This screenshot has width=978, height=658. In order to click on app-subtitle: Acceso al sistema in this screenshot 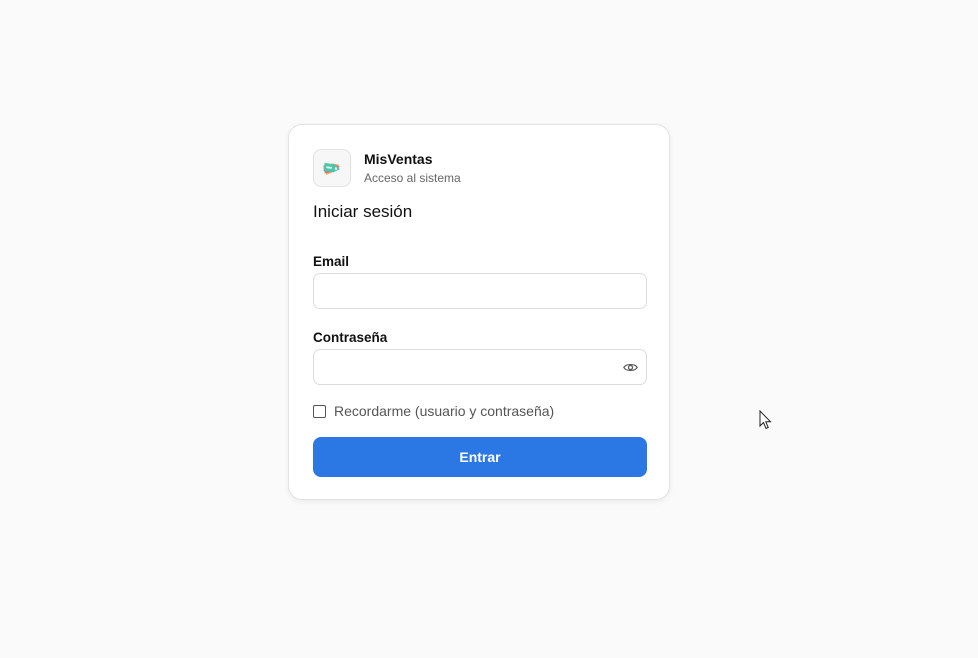, I will do `click(412, 178)`.